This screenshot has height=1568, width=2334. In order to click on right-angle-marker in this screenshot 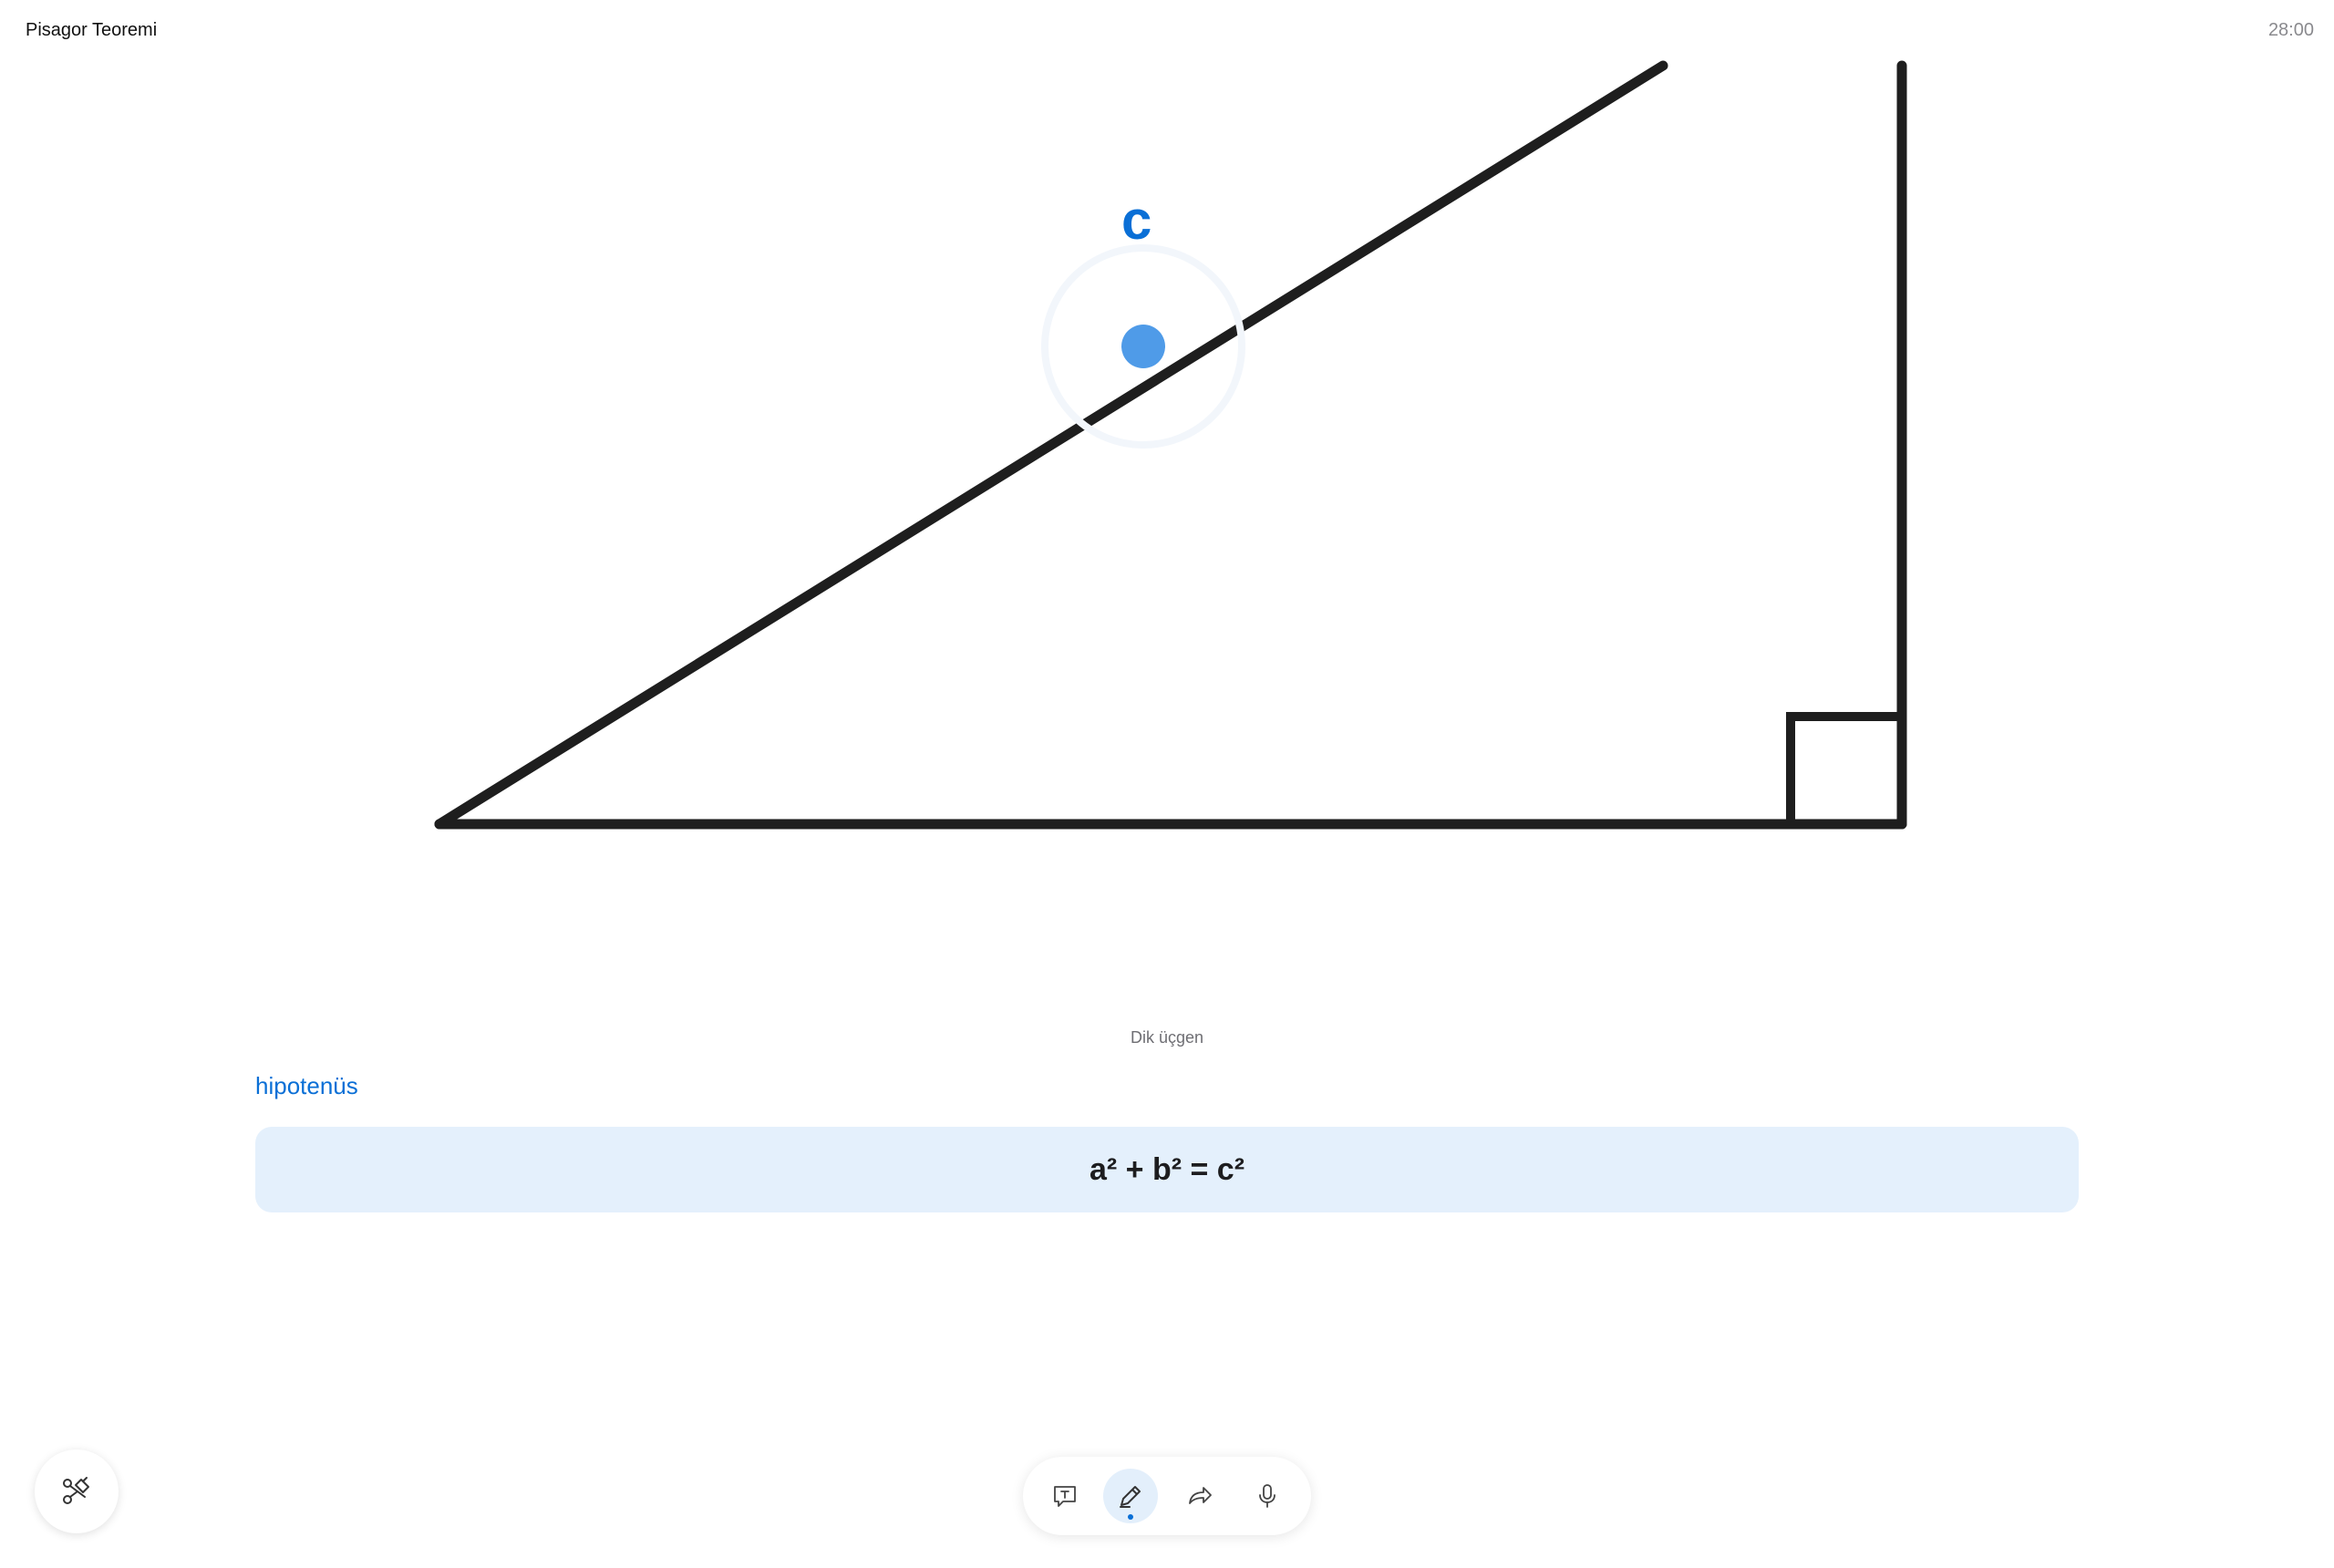, I will do `click(1844, 768)`.